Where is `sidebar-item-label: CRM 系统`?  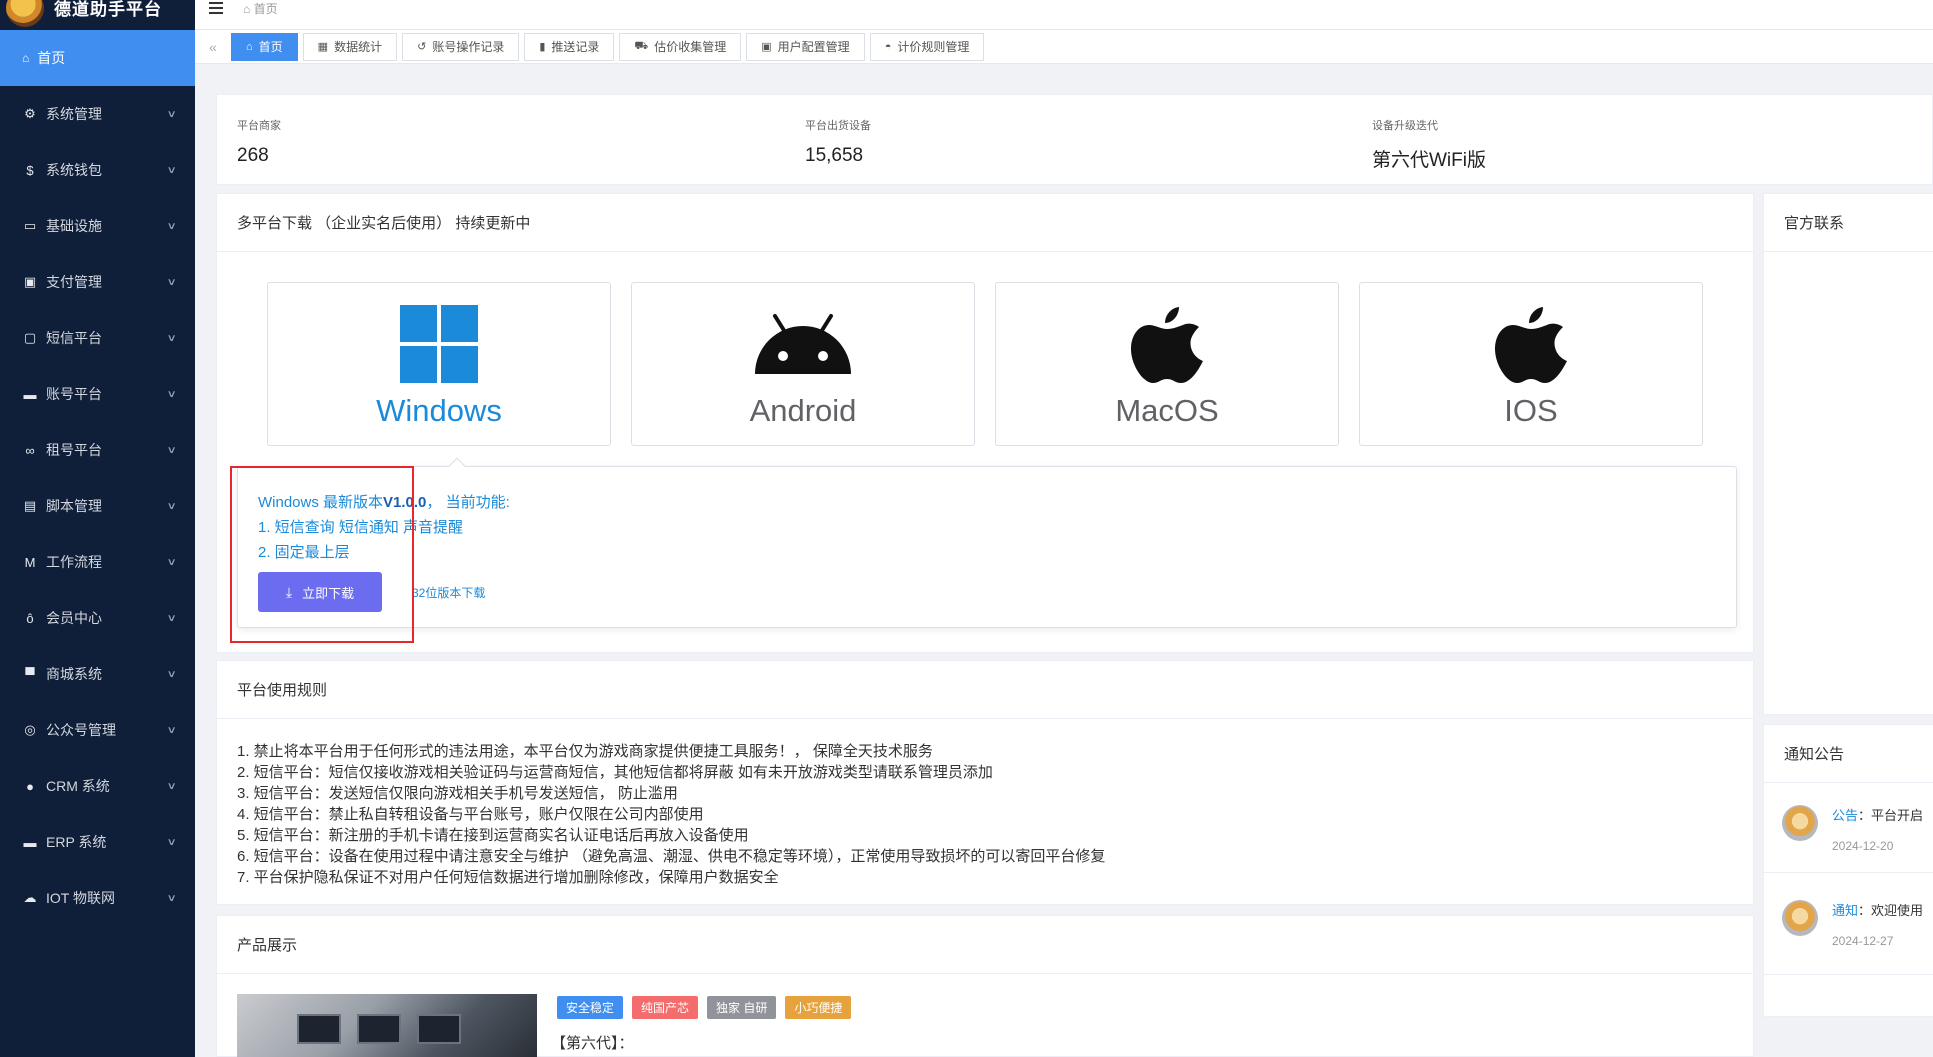
sidebar-item-label: CRM 系统 is located at coordinates (78, 786).